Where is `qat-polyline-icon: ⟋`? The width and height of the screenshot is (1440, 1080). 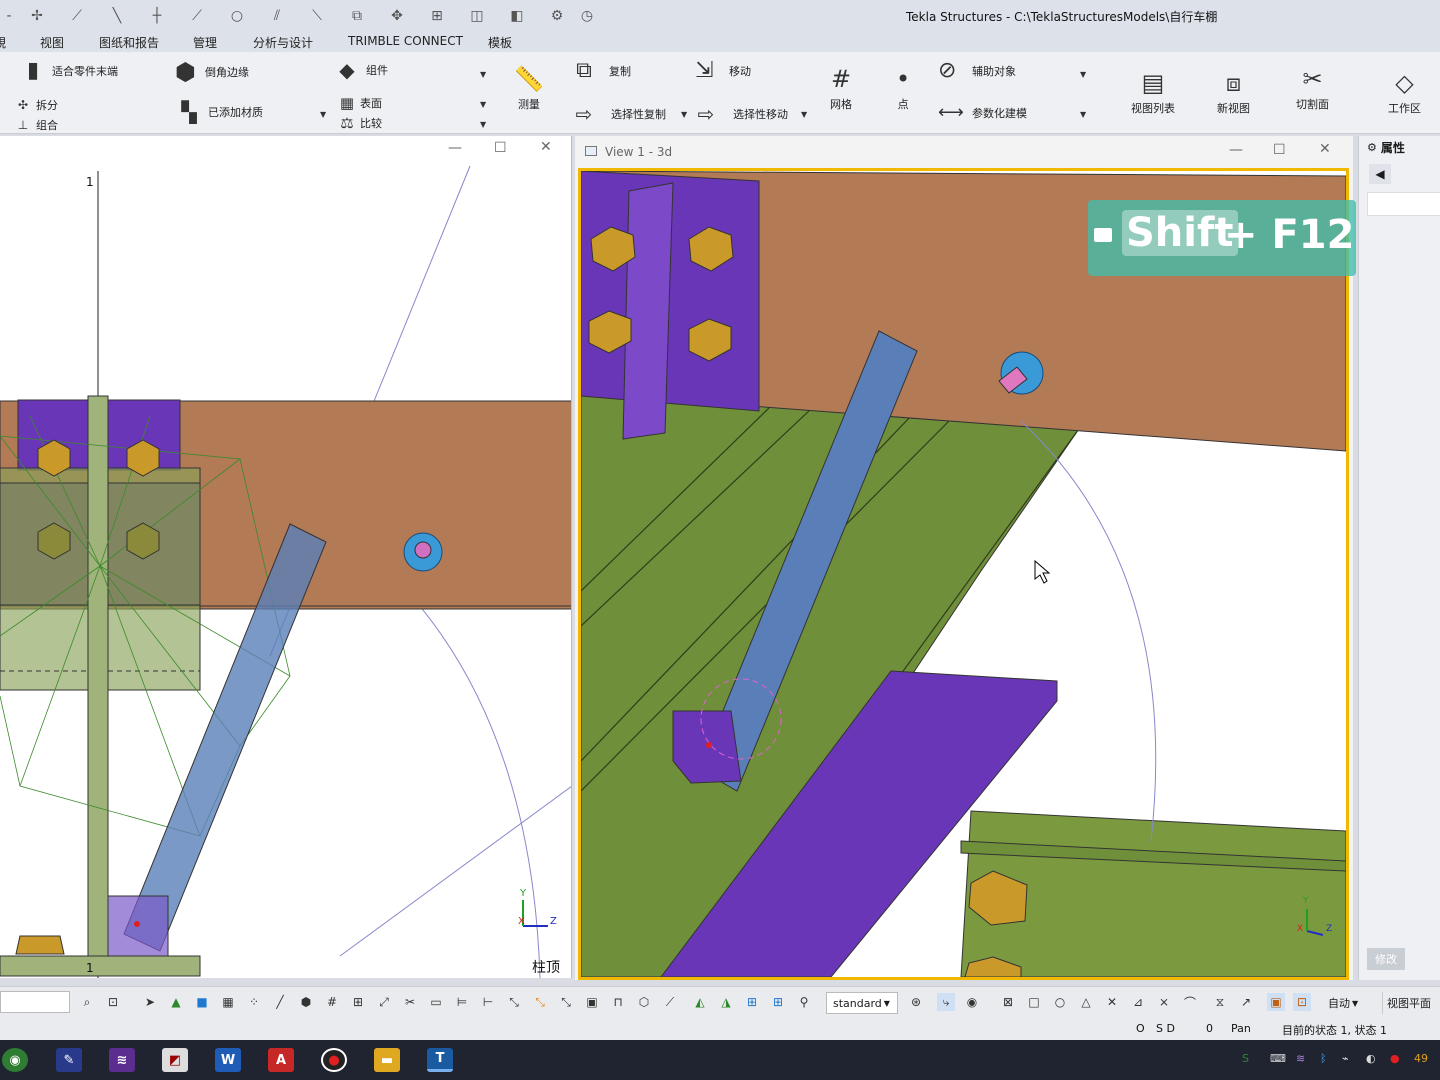
qat-polyline-icon: ⟋ is located at coordinates (197, 16).